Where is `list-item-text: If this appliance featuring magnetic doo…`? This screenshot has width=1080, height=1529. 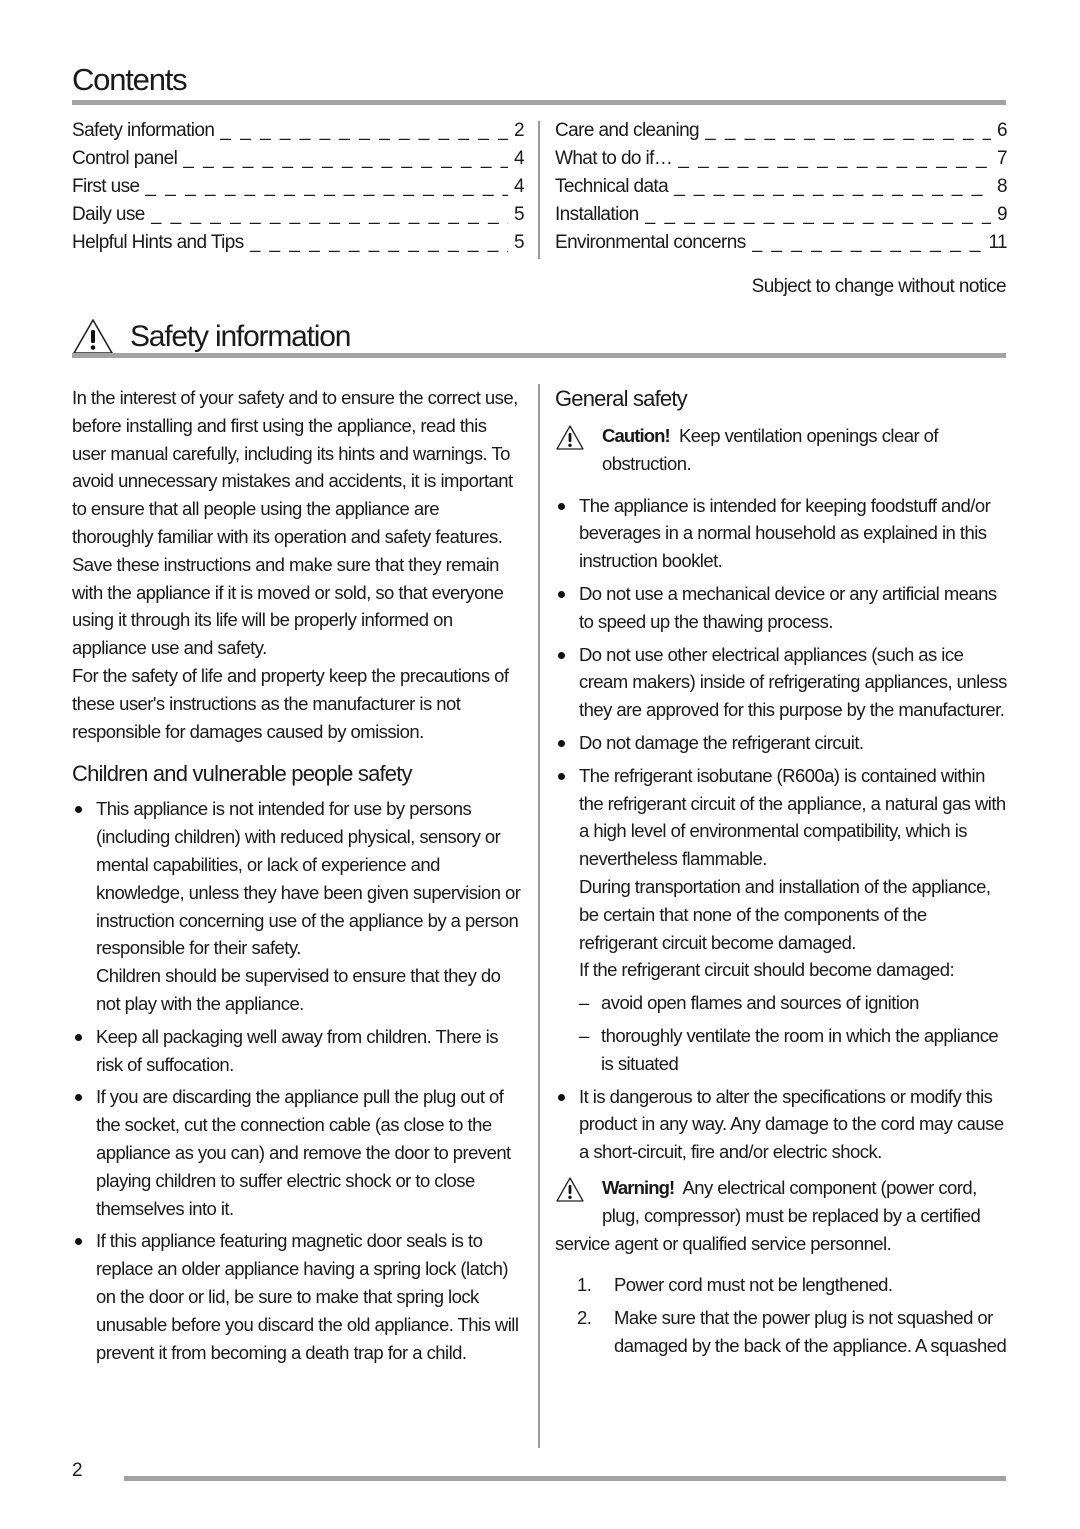
list-item-text: If this appliance featuring magnetic doo… is located at coordinates (307, 1296).